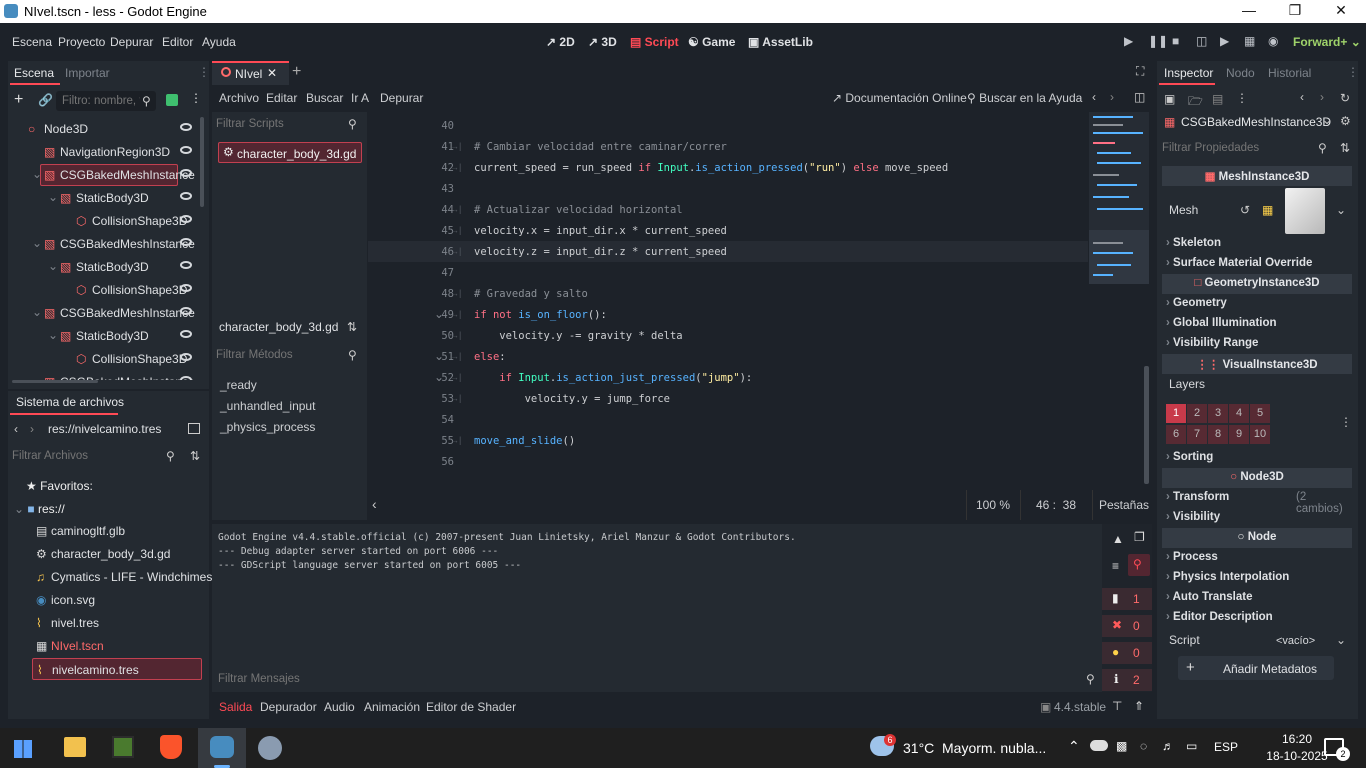 This screenshot has width=1366, height=768. I want to click on scene-tab-nivel: NIvel ✕, so click(250, 73).